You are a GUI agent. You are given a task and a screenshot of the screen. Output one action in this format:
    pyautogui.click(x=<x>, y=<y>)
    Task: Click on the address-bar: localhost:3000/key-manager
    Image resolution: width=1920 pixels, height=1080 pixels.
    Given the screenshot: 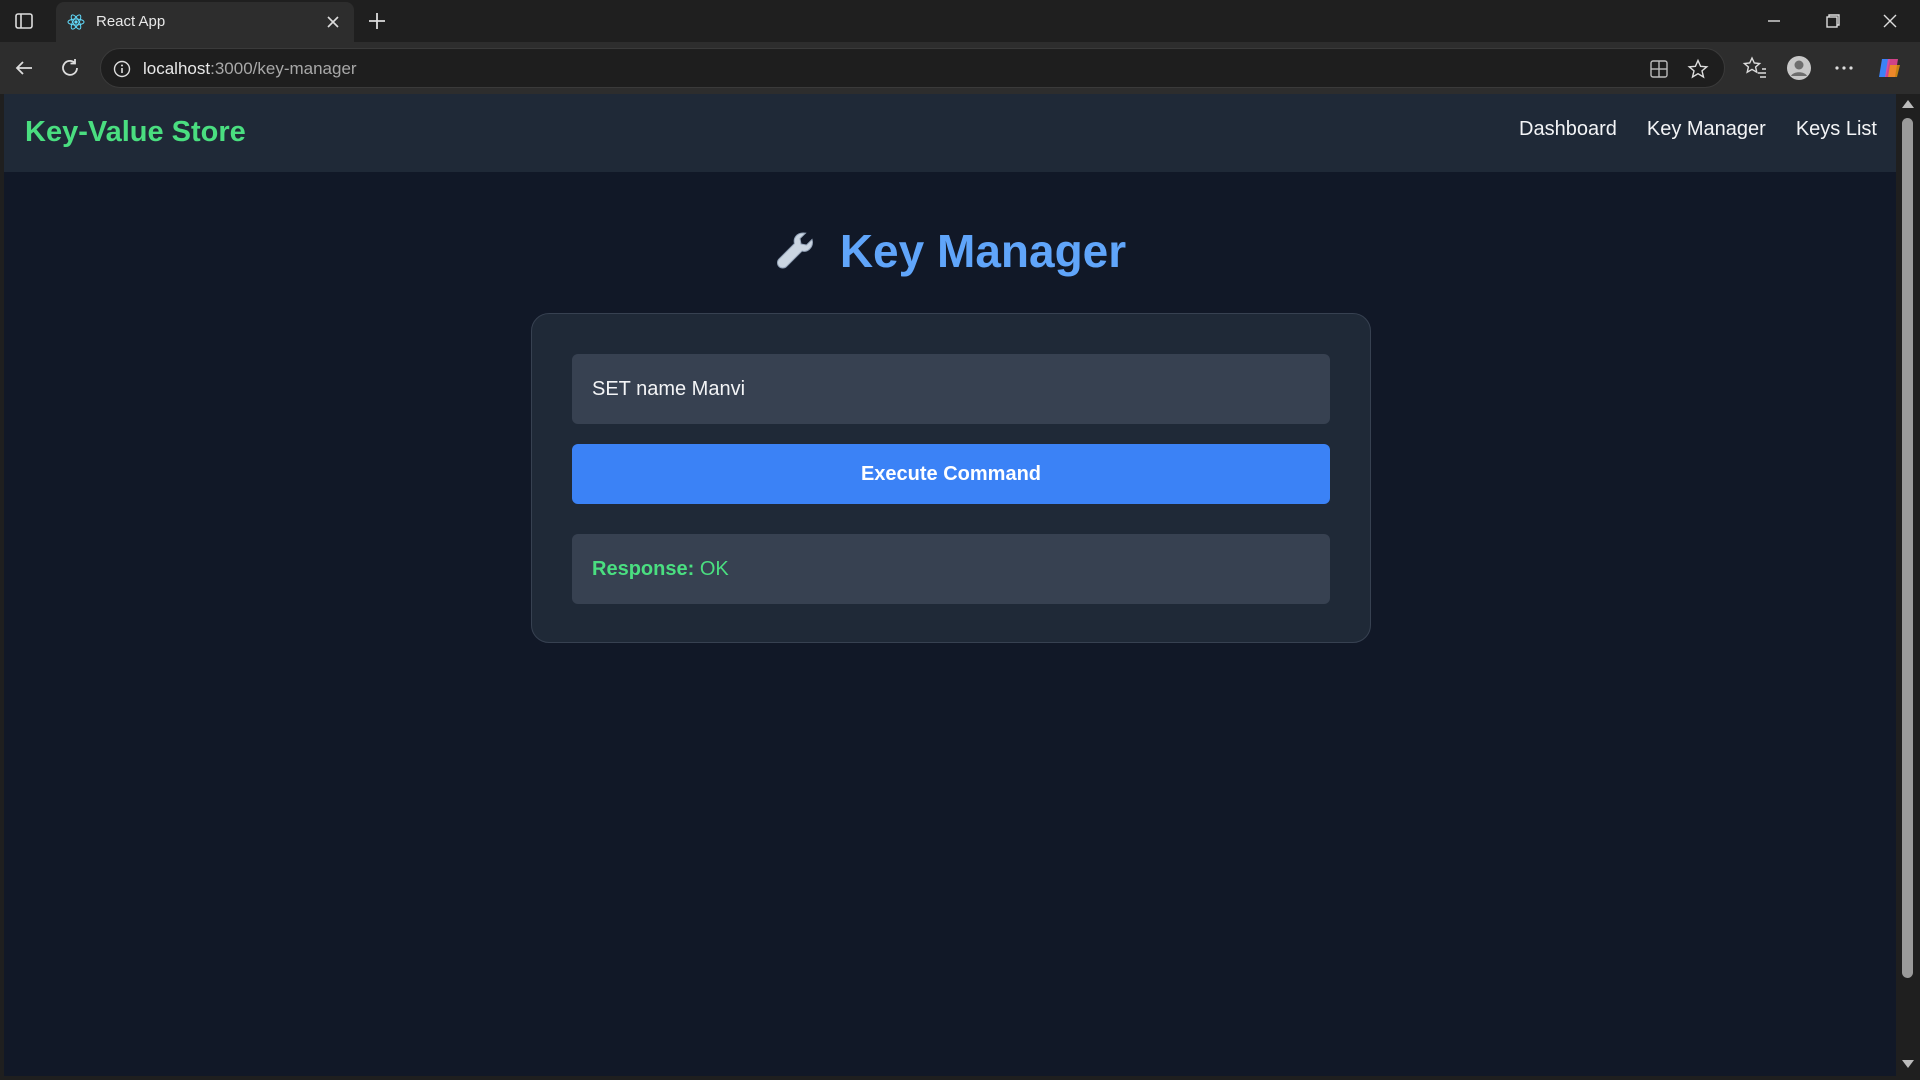 What is the action you would take?
    pyautogui.click(x=912, y=68)
    